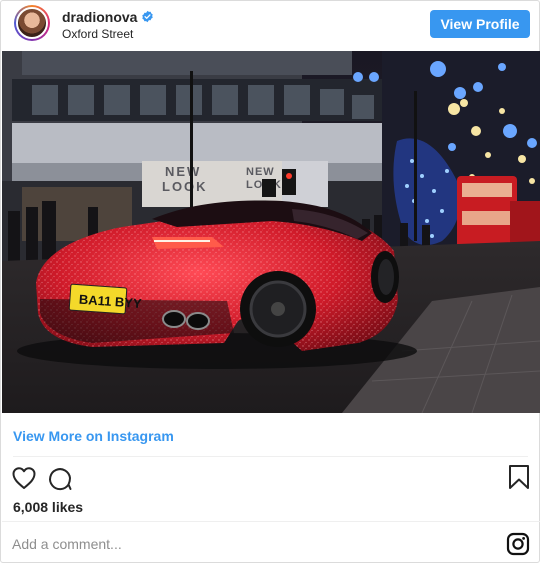  I want to click on avatar, so click(32, 23).